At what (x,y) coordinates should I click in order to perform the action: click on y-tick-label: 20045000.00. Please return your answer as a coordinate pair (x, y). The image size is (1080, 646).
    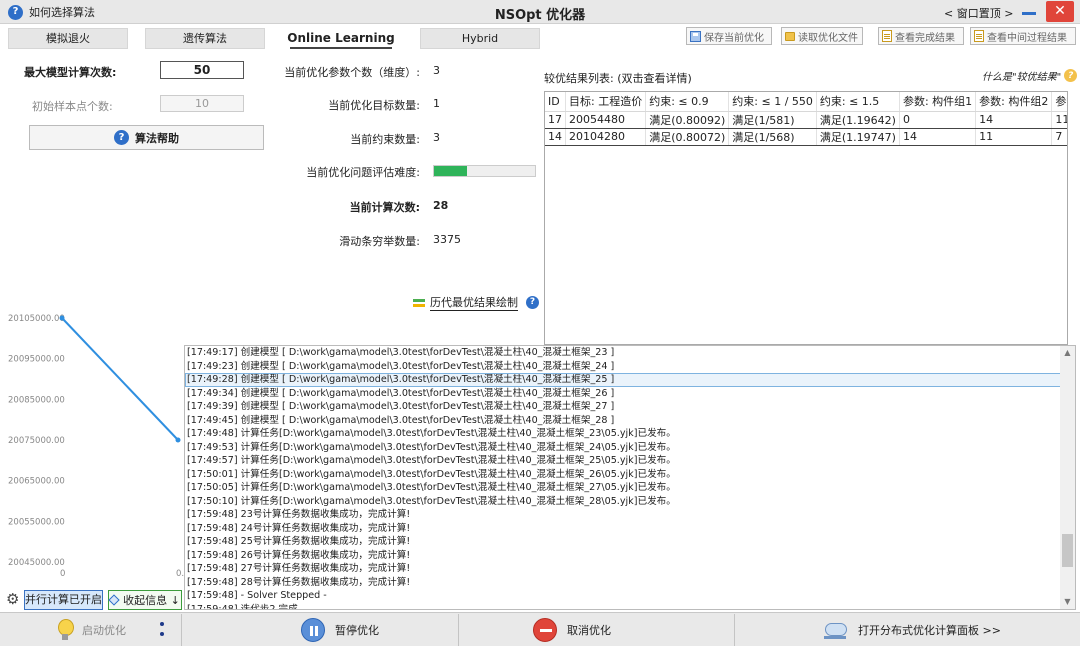
    Looking at the image, I should click on (36, 563).